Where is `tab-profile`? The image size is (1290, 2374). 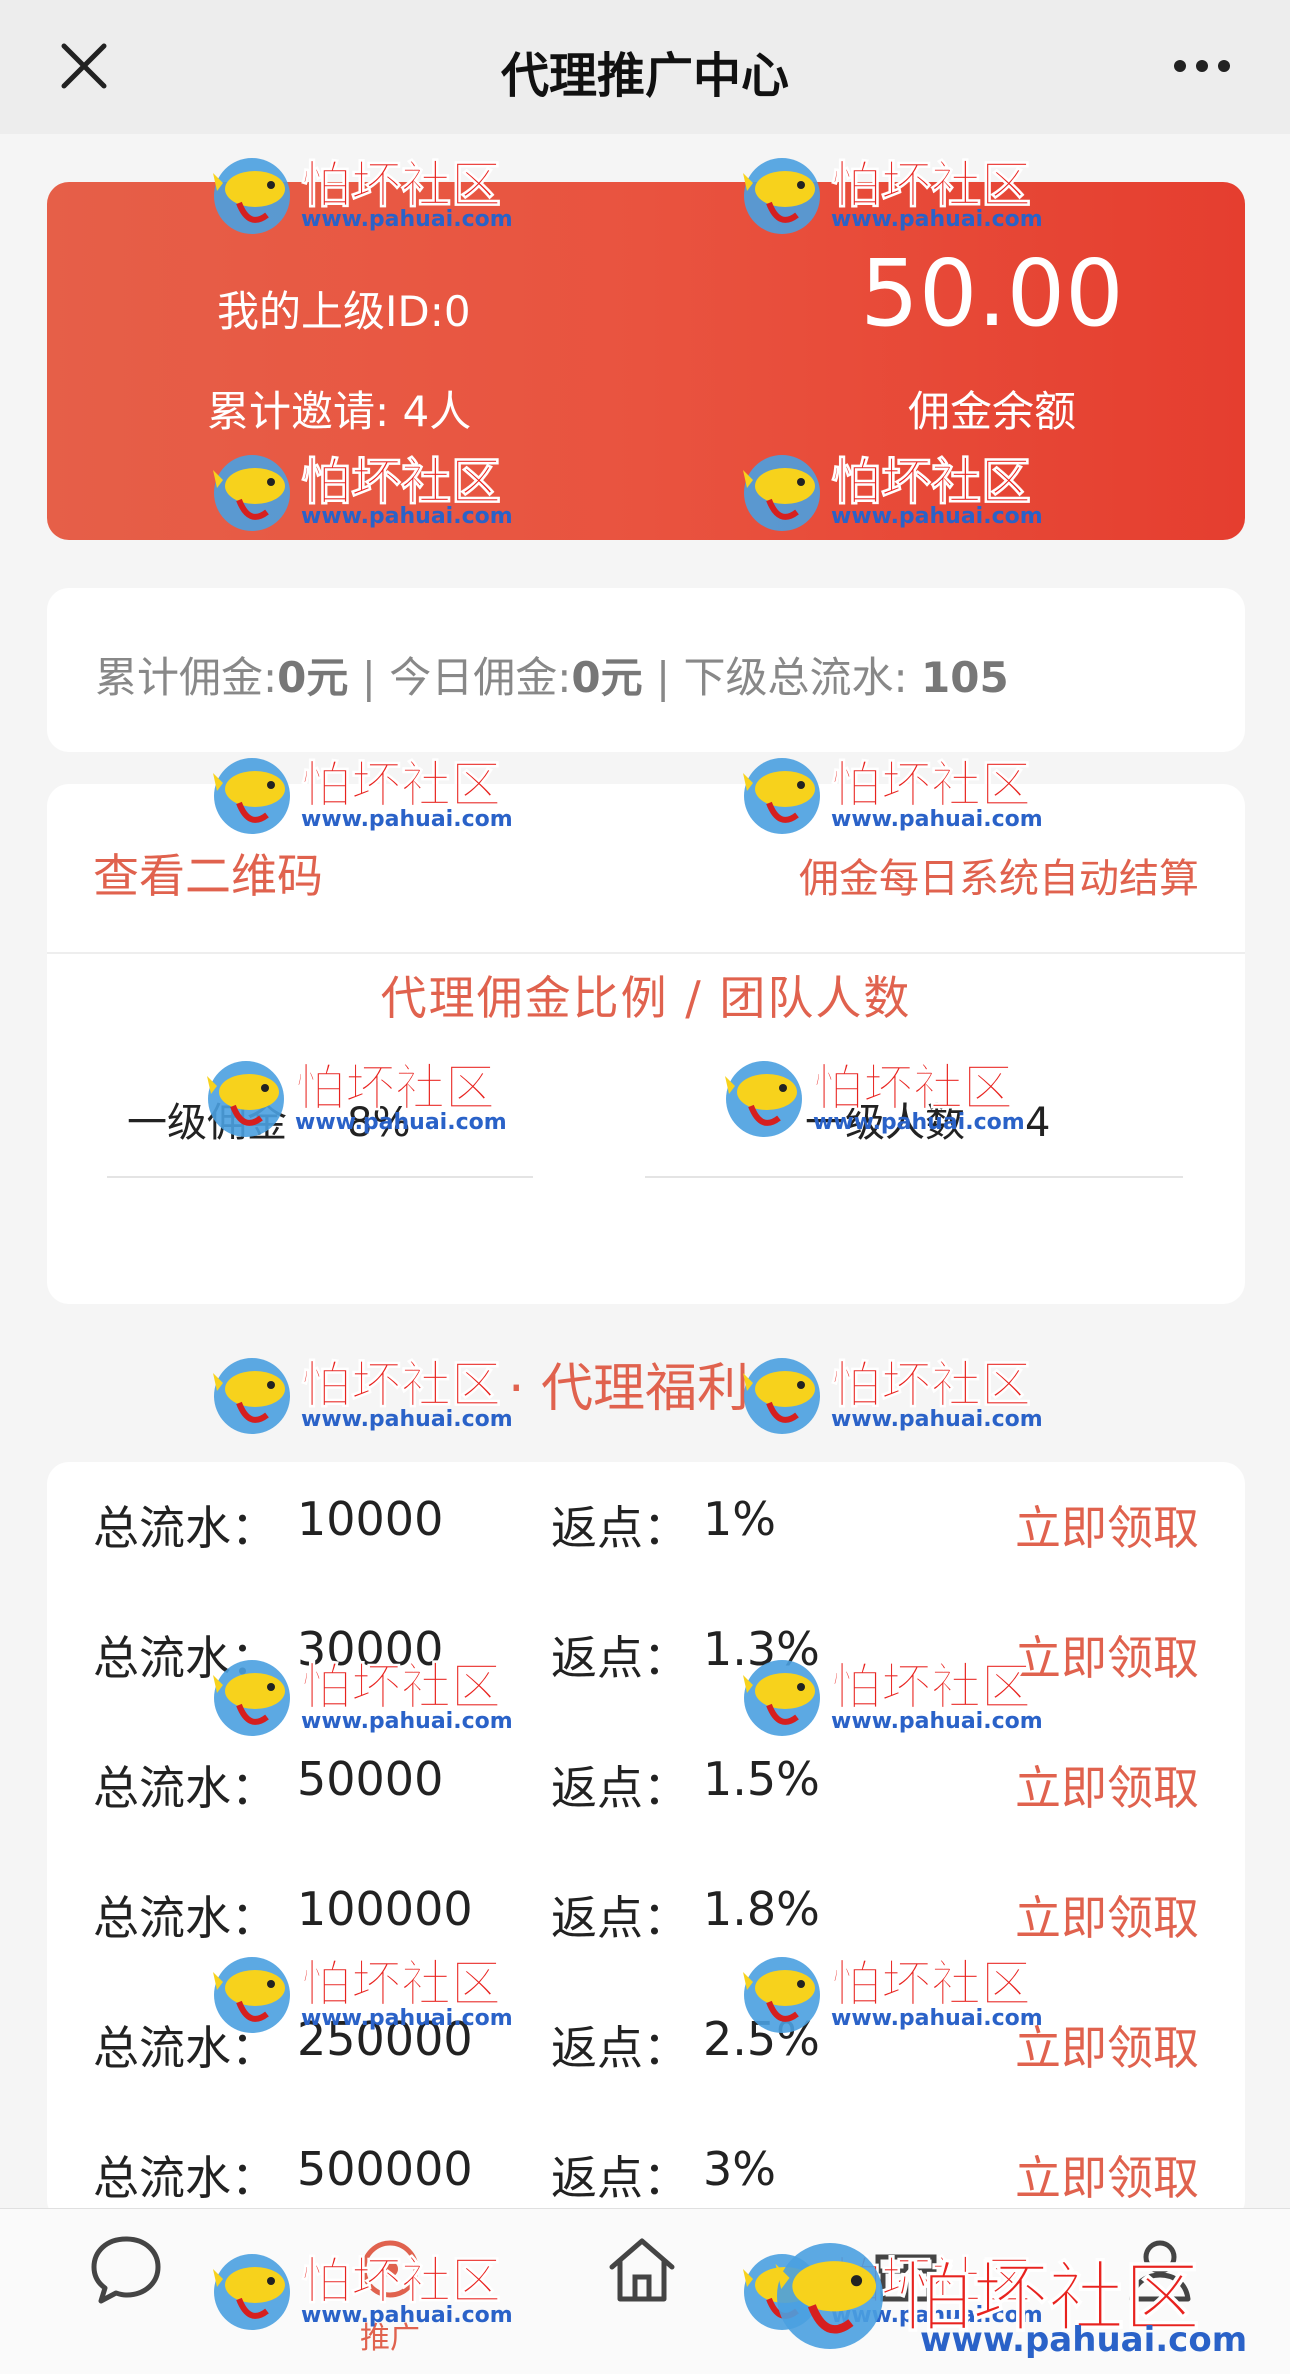
tab-profile is located at coordinates (1160, 2294).